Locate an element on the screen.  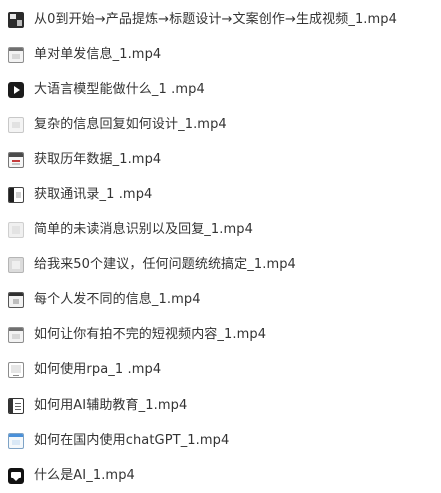
file-item: 如何在国内使用chatGPT_1.mp4 is located at coordinates (220, 440).